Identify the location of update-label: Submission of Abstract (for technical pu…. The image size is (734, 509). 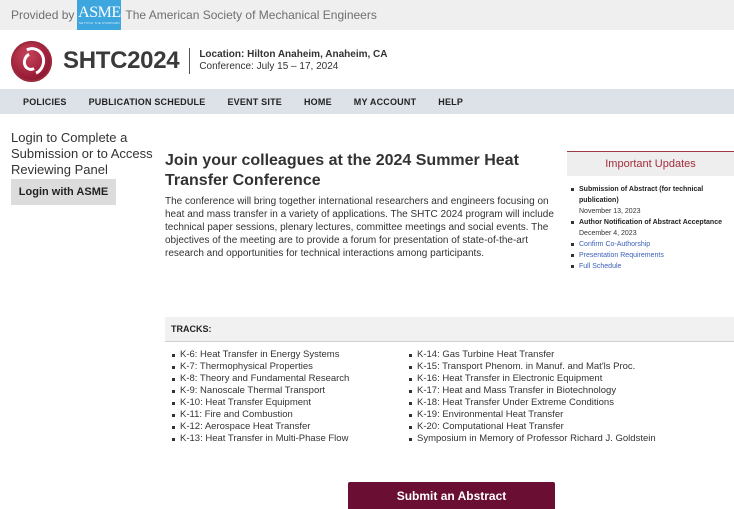
(641, 195).